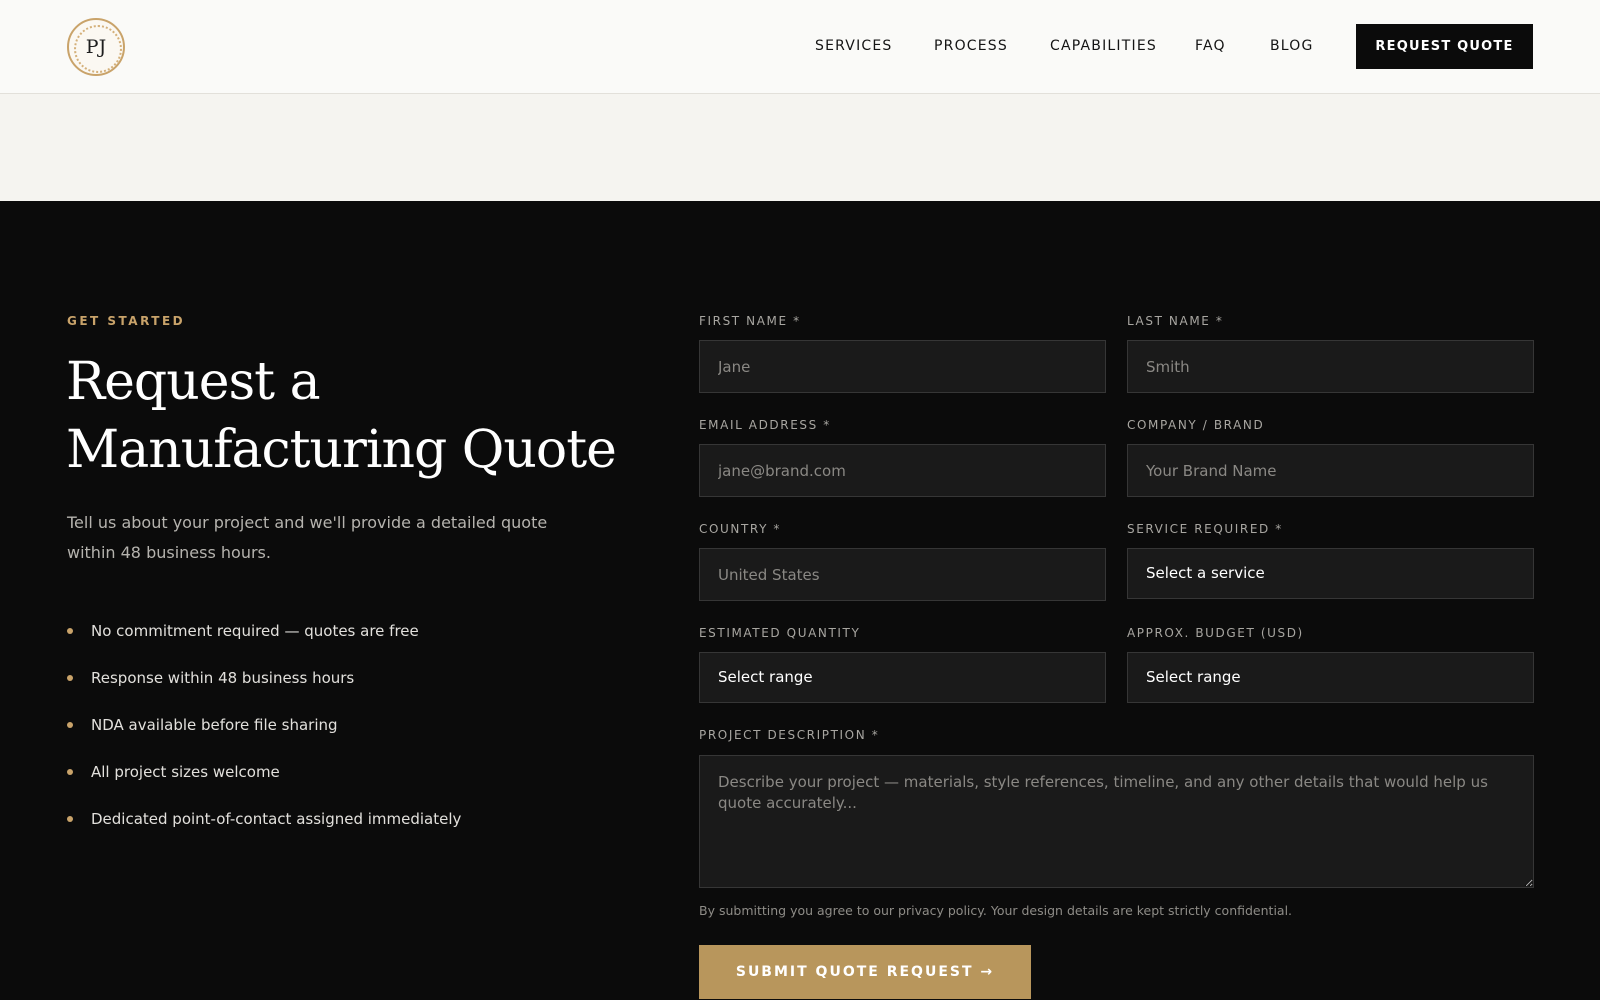 The image size is (1600, 1000). What do you see at coordinates (264, 643) in the screenshot?
I see `list-item: No commitment required — quotes are free` at bounding box center [264, 643].